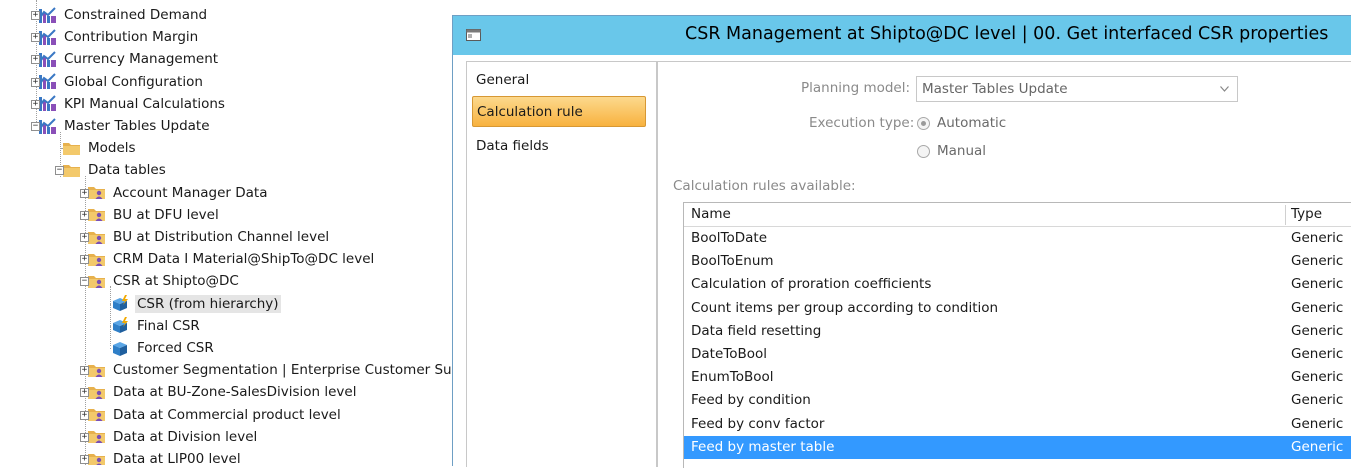 This screenshot has height=468, width=1351. What do you see at coordinates (141, 59) in the screenshot?
I see `tree-item-label: Currency Management` at bounding box center [141, 59].